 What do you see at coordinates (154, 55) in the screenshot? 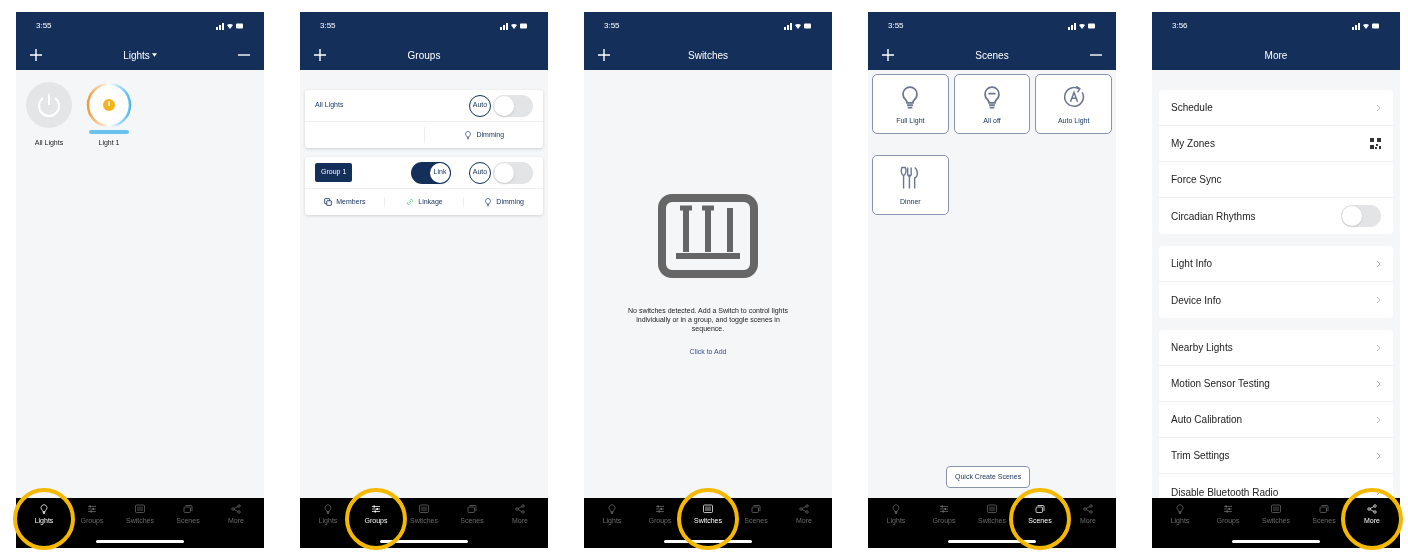
I see `caret-icon` at bounding box center [154, 55].